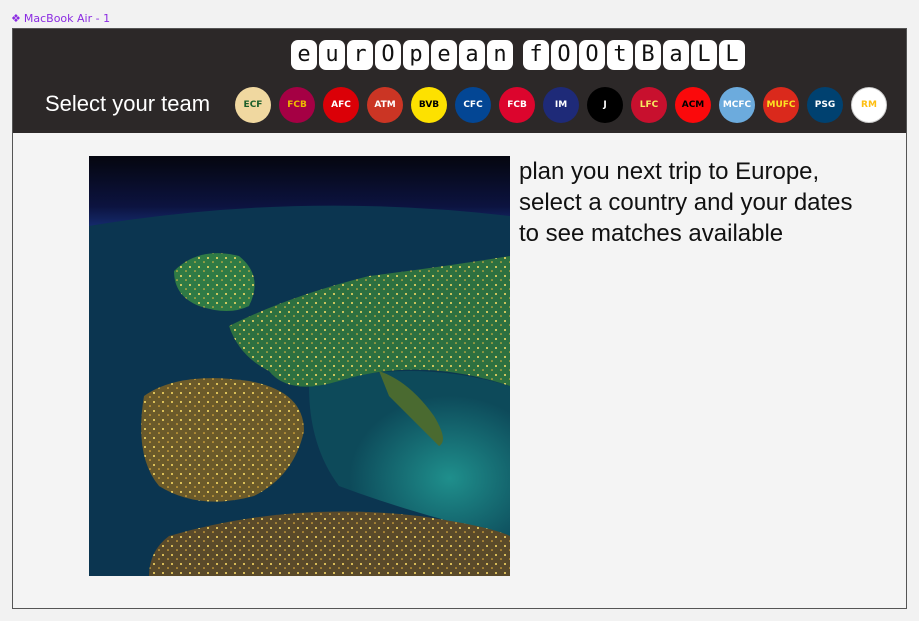 This screenshot has height=621, width=919. I want to click on frame-label: ❖ MacBook Air - 1, so click(60, 18).